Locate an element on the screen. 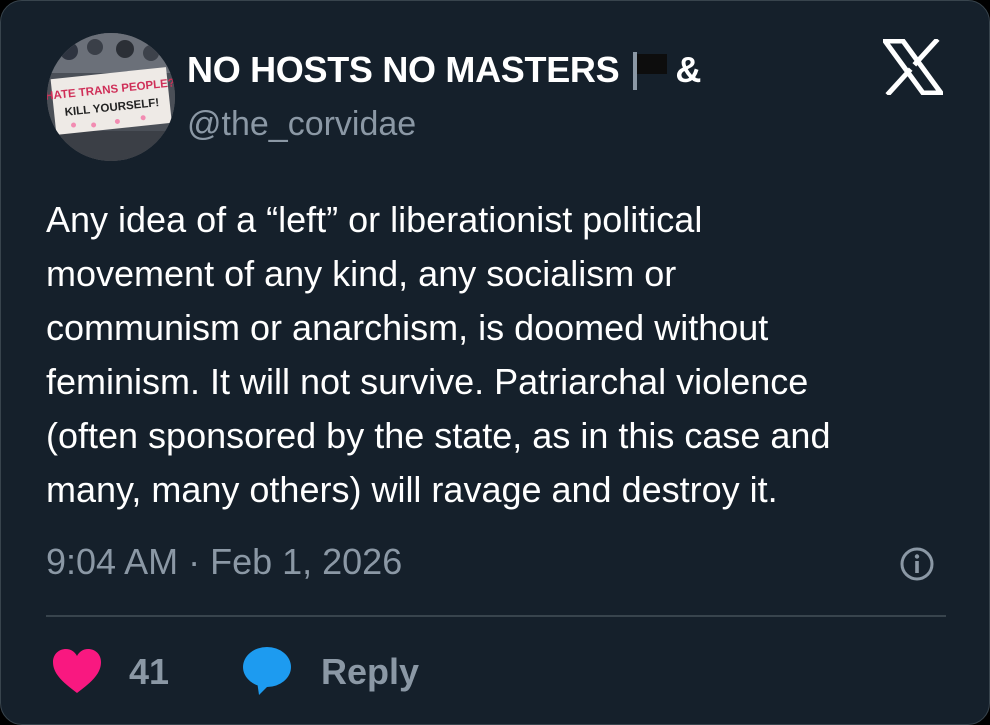  avatar-image: HATE TRANS PEOPLE? KILL YOURSELF! is located at coordinates (111, 97).